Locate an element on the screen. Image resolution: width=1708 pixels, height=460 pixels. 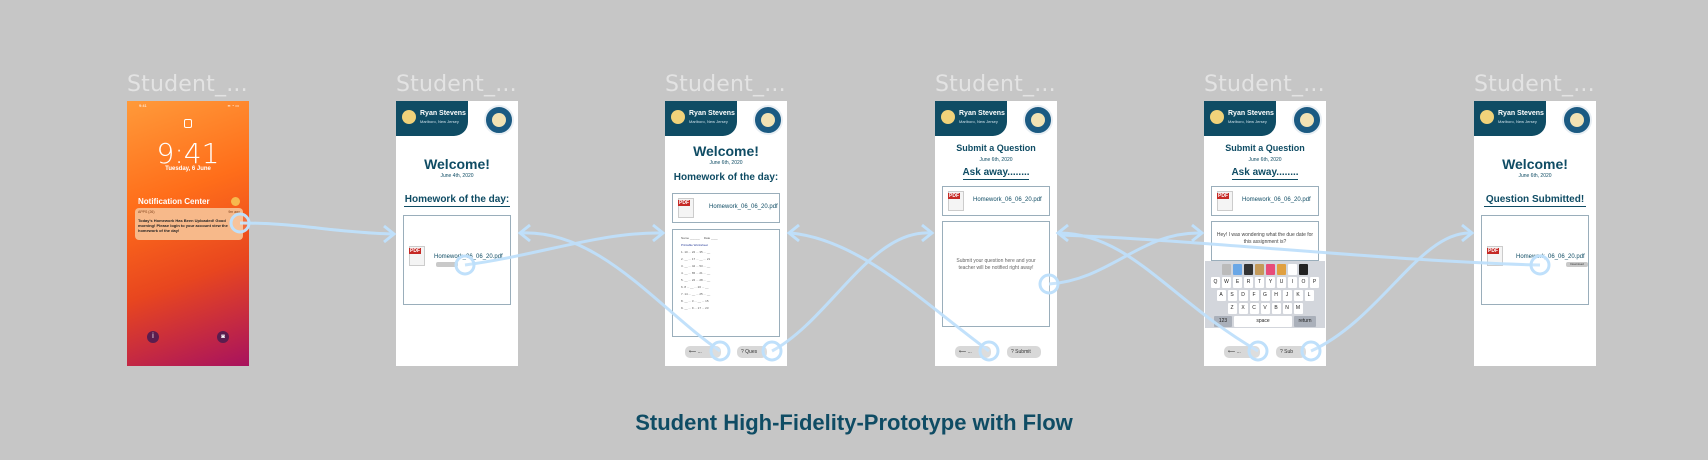
key-j: J is located at coordinates (1287, 295).